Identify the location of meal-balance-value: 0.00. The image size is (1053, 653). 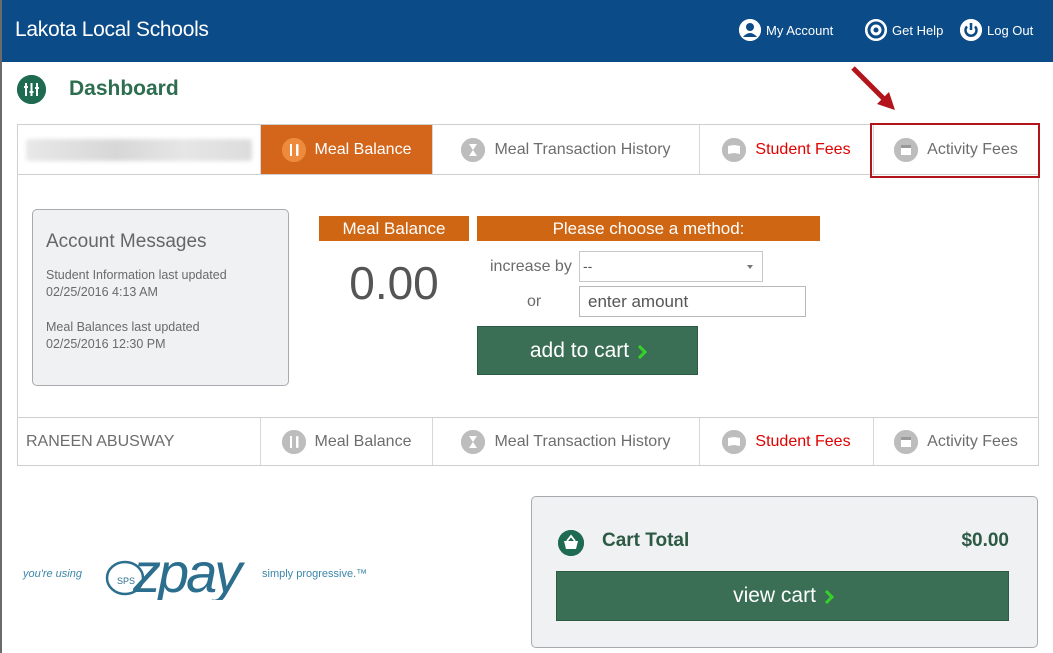
(394, 283).